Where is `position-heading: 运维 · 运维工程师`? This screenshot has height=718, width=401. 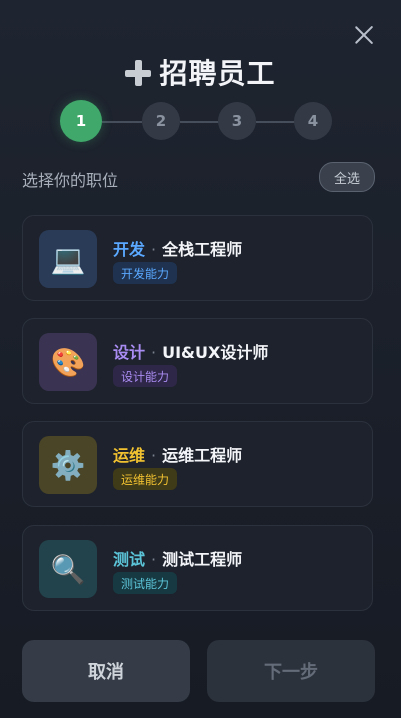 position-heading: 运维 · 运维工程师 is located at coordinates (178, 455).